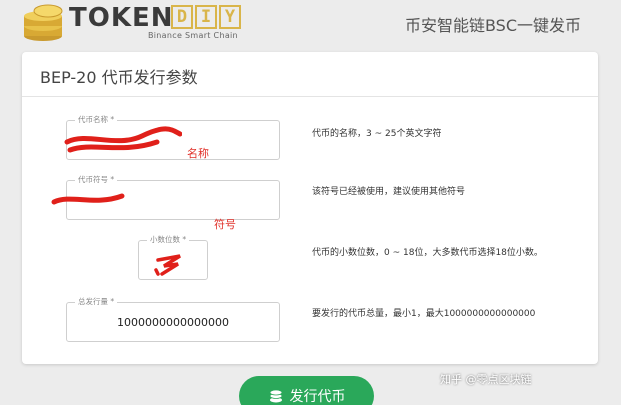 Image resolution: width=621 pixels, height=405 pixels. Describe the element at coordinates (173, 322) in the screenshot. I see `total-supply-value: 1000000000000000` at that location.